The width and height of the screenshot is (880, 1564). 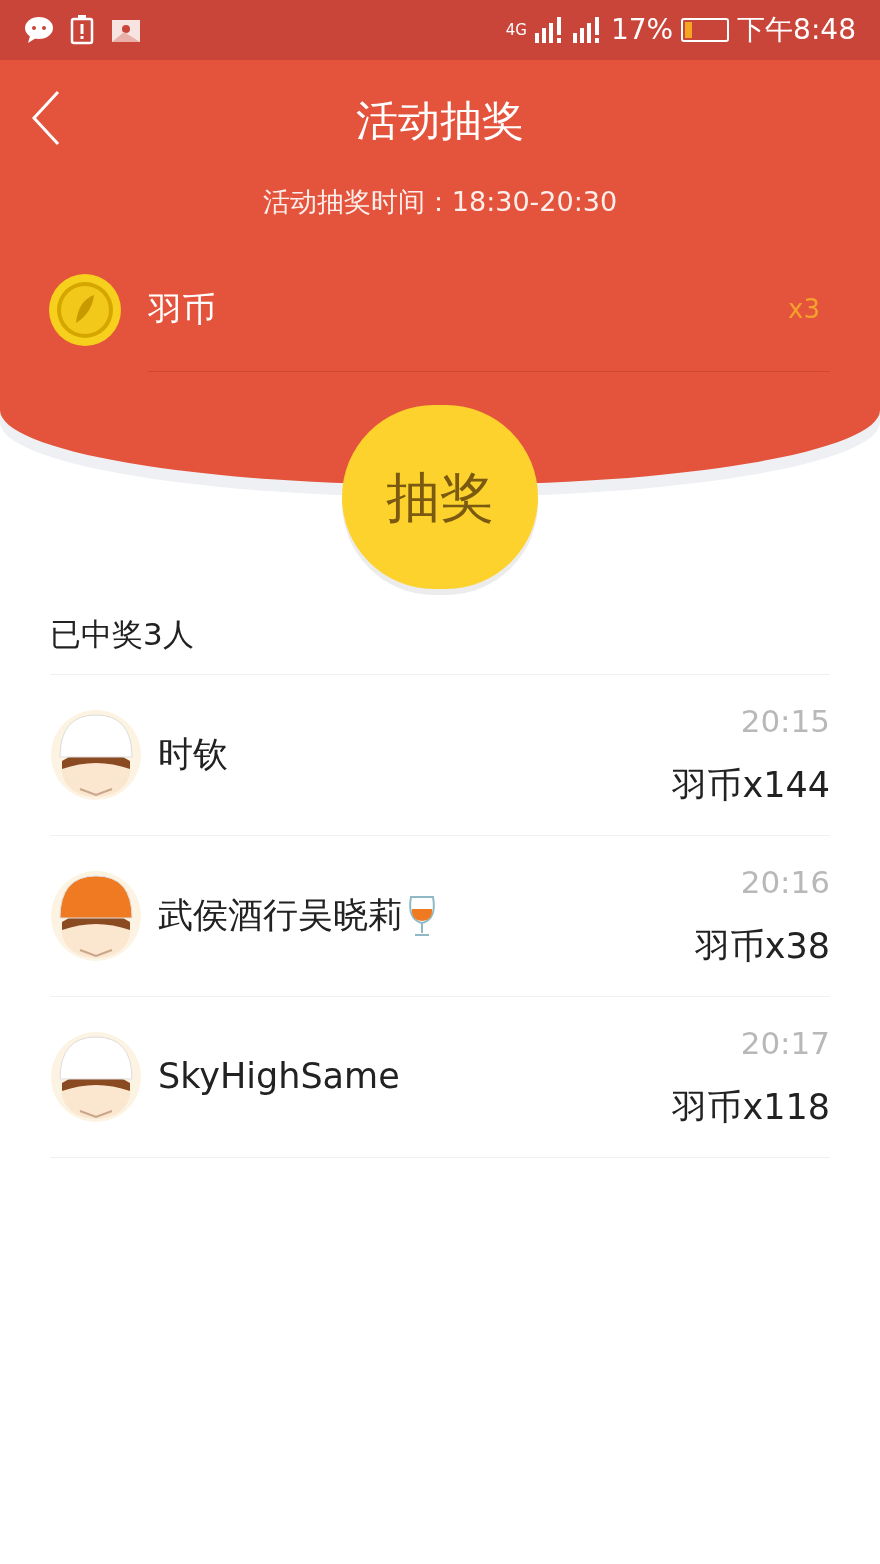 I want to click on back-button, so click(x=46, y=118).